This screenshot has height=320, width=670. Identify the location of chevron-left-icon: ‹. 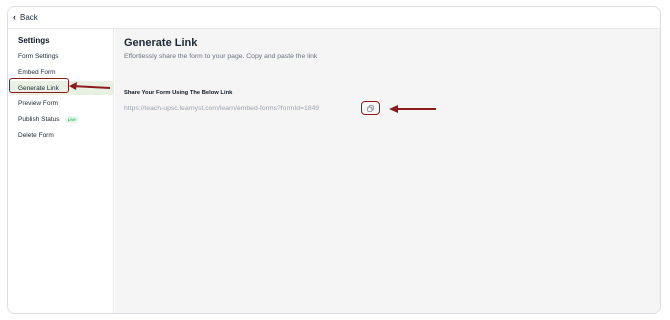
(14, 17).